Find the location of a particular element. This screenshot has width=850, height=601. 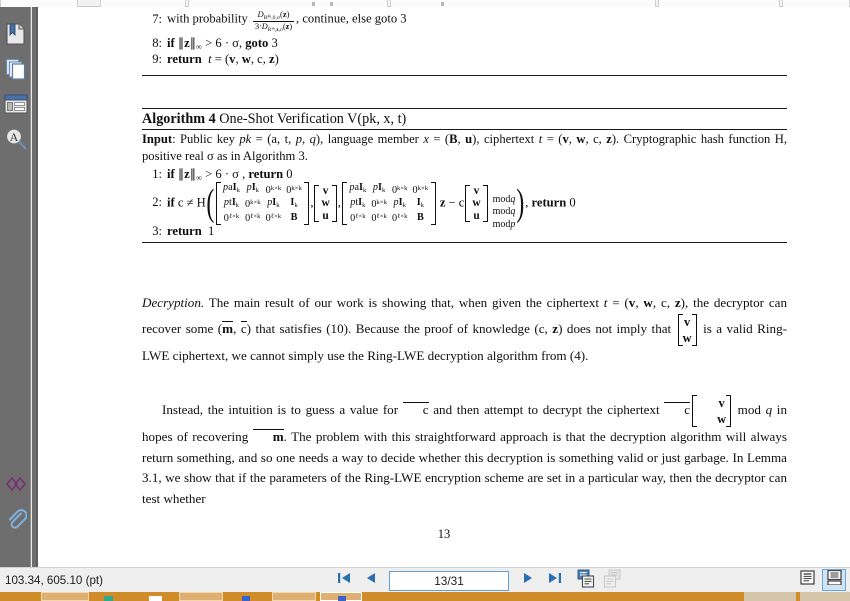

last-page-button is located at coordinates (554, 580).